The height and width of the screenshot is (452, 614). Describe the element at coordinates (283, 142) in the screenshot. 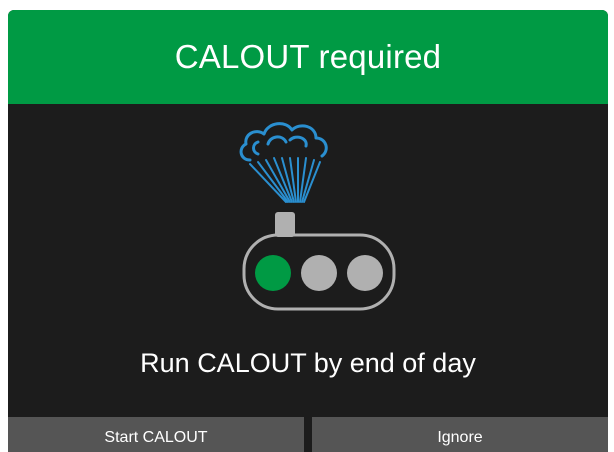

I see `cloud-icon` at that location.